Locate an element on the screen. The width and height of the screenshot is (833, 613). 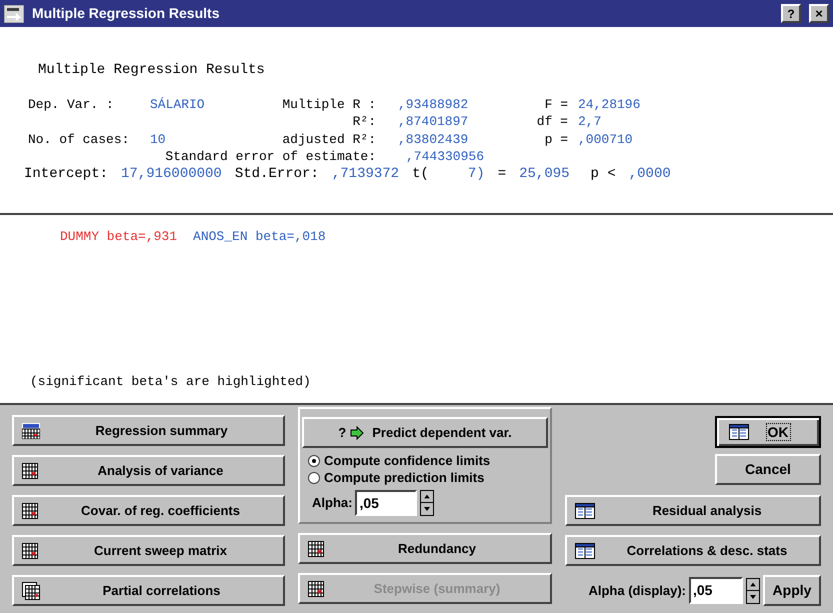
stat-label: p = is located at coordinates (556, 139).